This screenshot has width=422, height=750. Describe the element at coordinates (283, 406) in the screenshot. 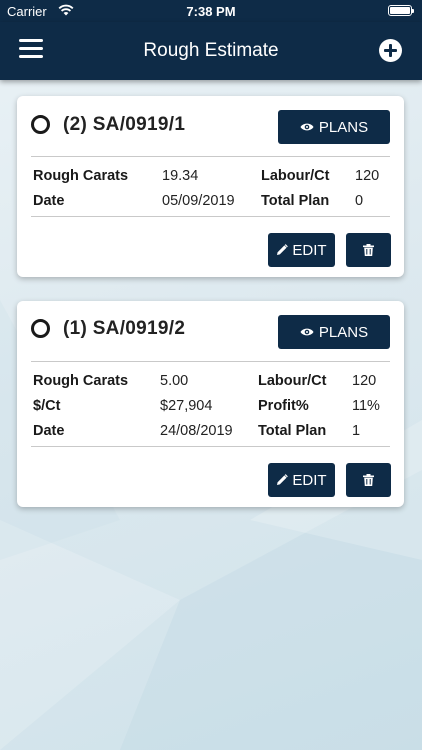

I see `field-label: Profit%` at that location.